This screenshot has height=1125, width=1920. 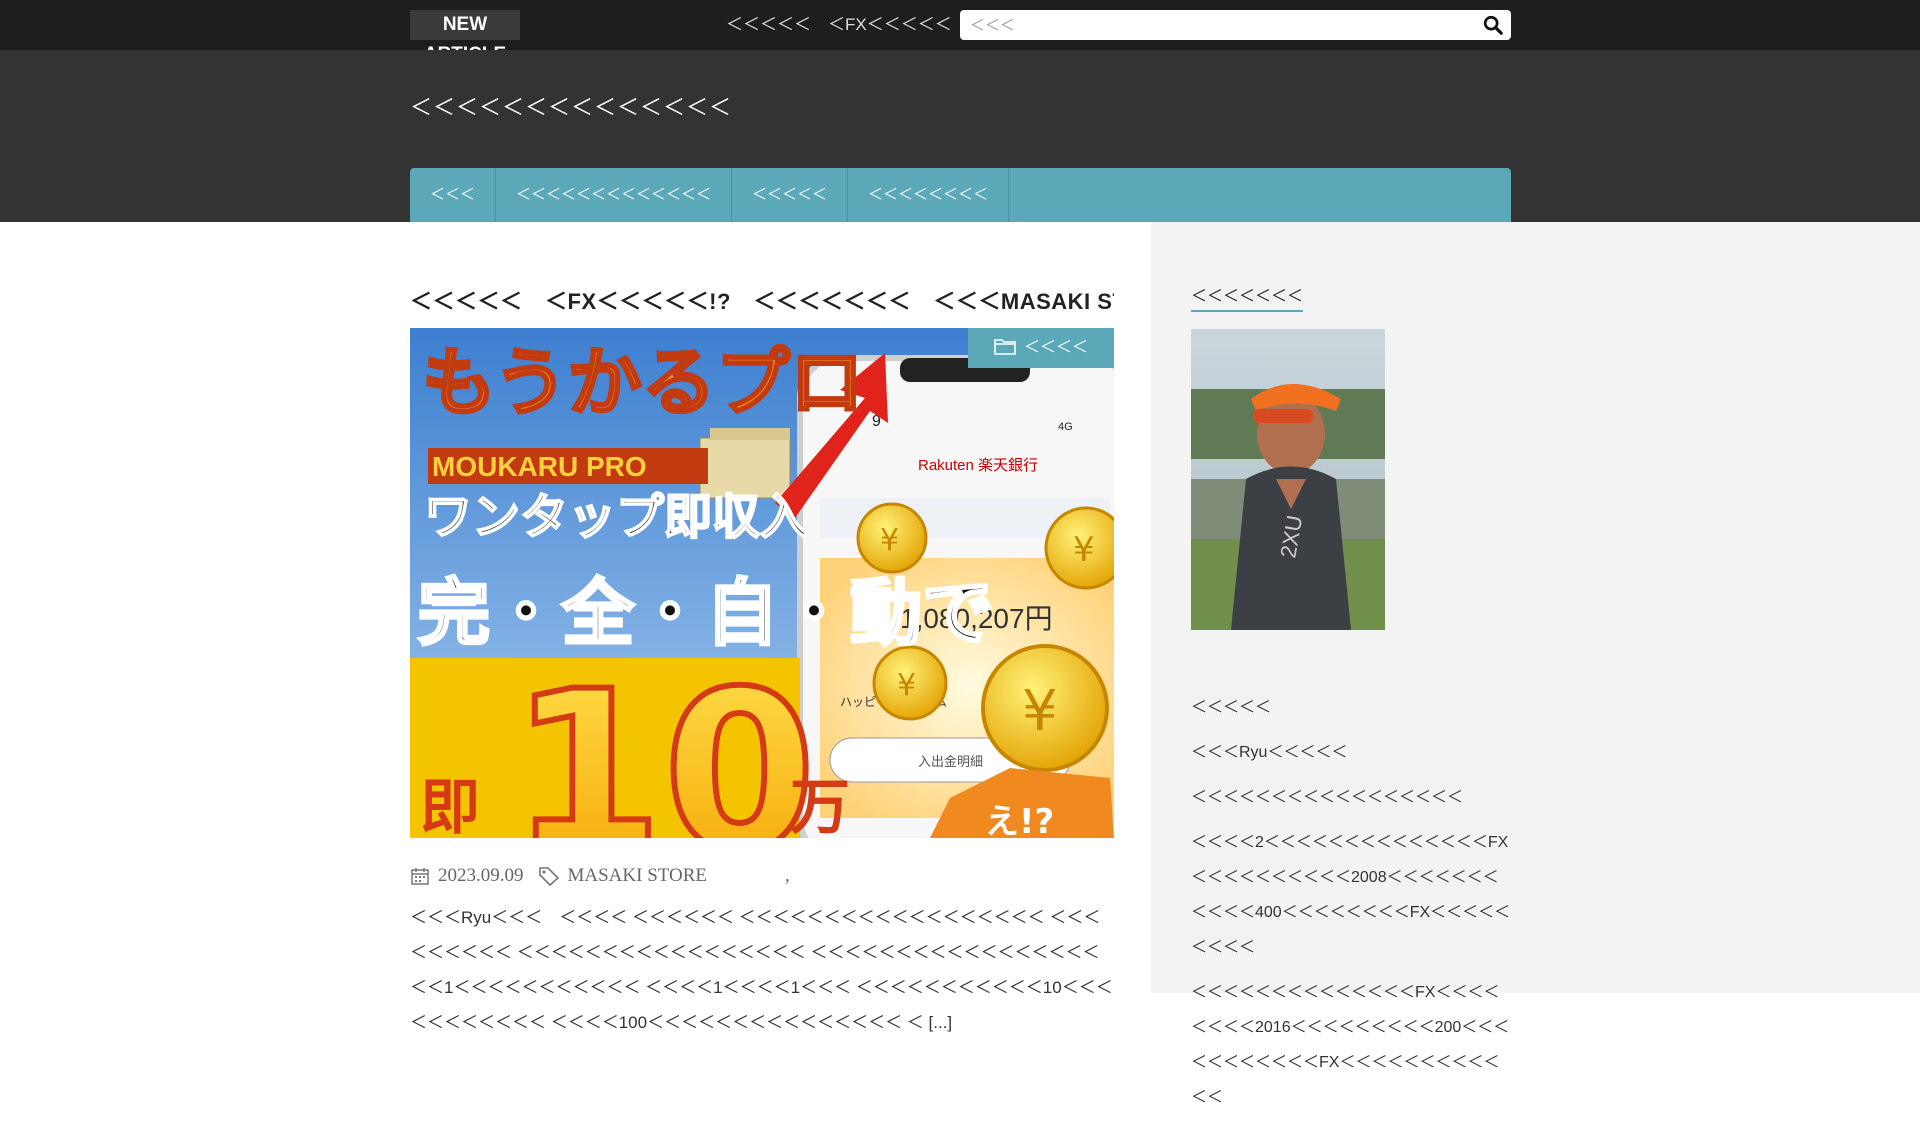 I want to click on big-number-text: 10, so click(x=663, y=741).